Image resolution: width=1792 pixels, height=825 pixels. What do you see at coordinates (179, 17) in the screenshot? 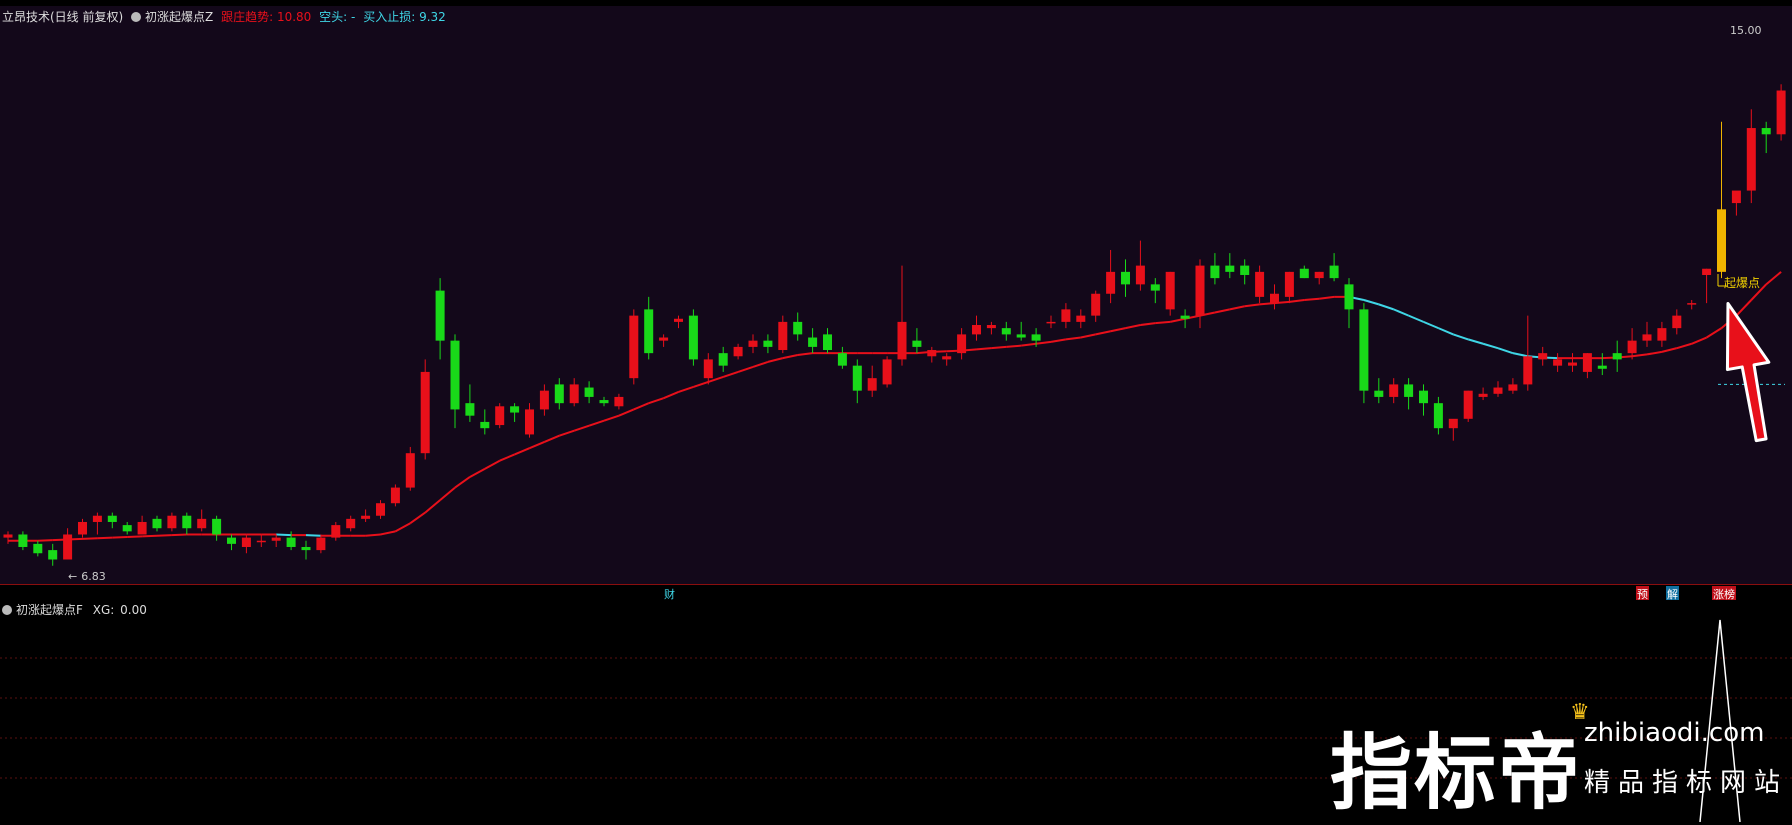
I see `indicator-name: 初涨起爆点Z` at bounding box center [179, 17].